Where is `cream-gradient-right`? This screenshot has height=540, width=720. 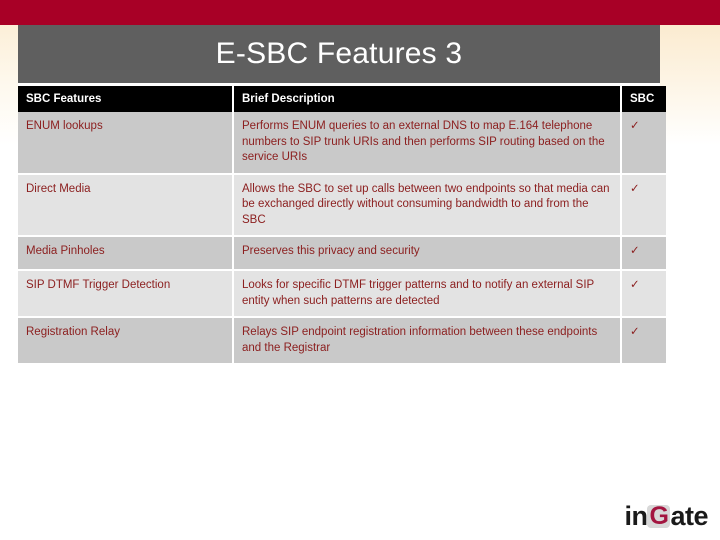
cream-gradient-right is located at coordinates (690, 85).